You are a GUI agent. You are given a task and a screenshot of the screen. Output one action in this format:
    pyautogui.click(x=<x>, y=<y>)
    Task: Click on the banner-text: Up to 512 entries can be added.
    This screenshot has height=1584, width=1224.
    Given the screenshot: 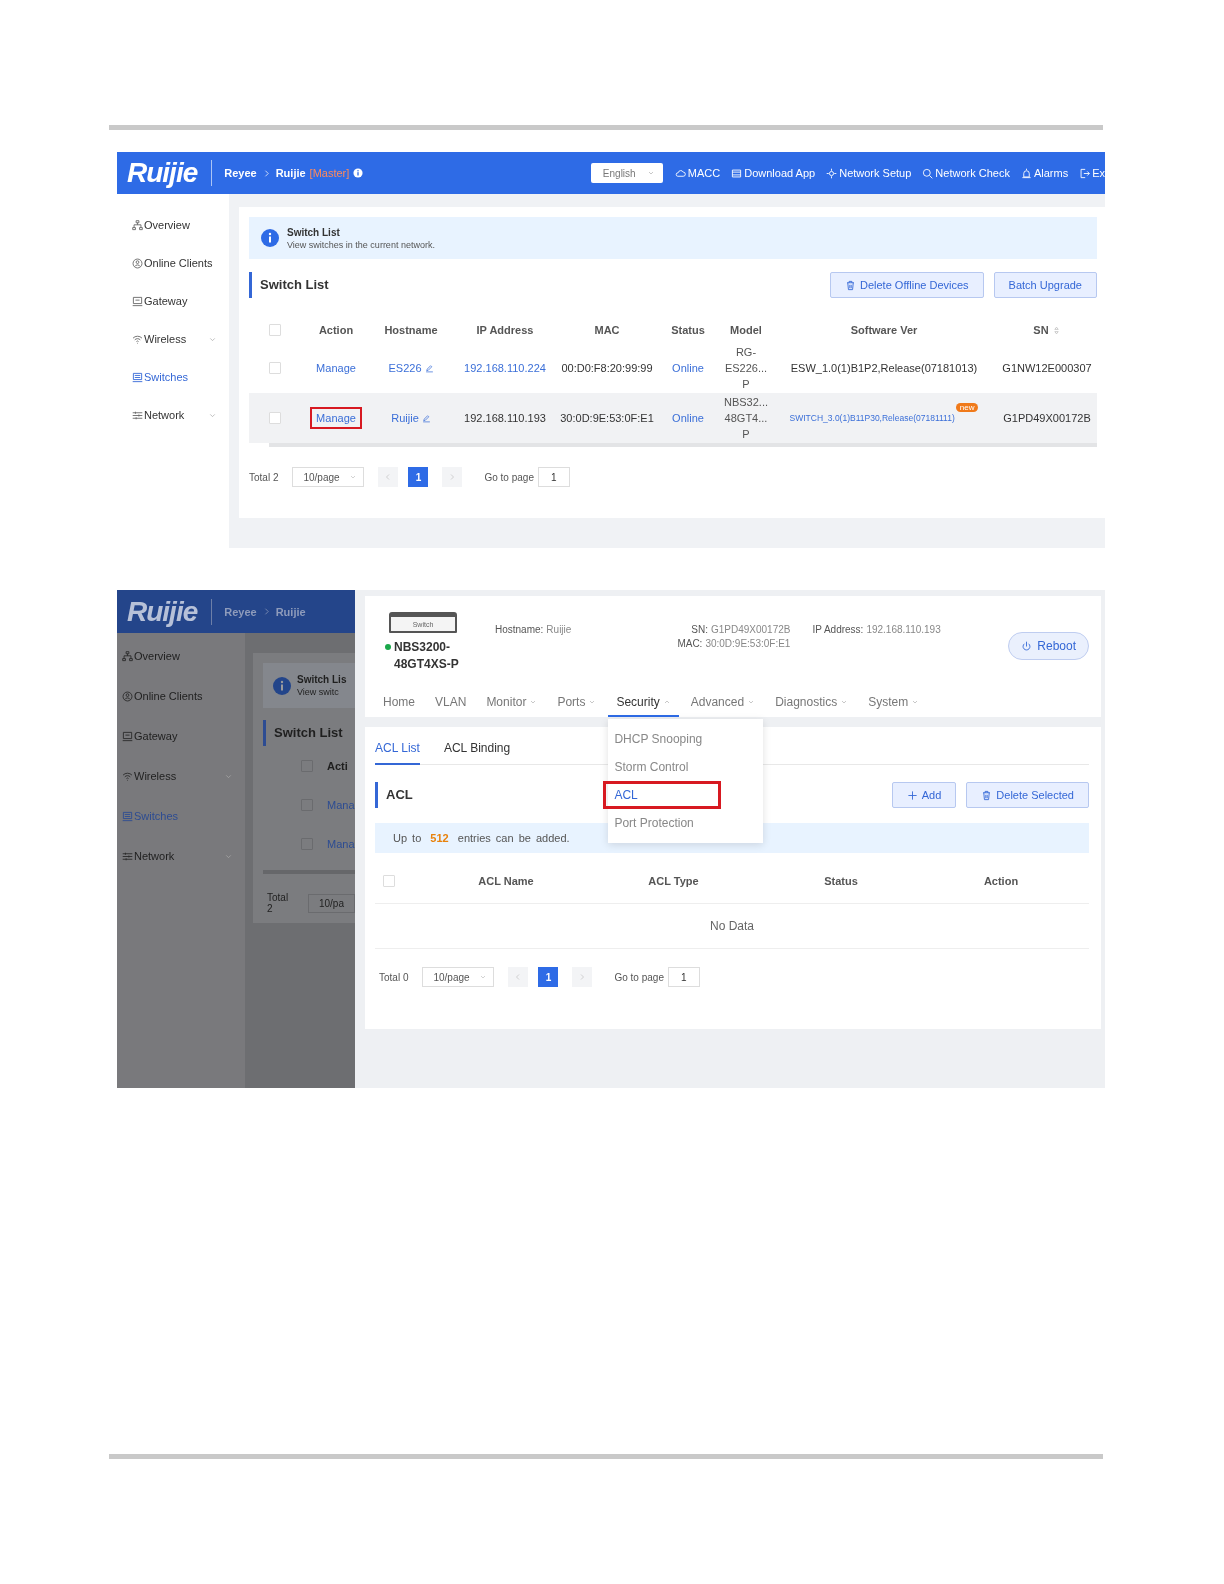 What is the action you would take?
    pyautogui.click(x=481, y=838)
    